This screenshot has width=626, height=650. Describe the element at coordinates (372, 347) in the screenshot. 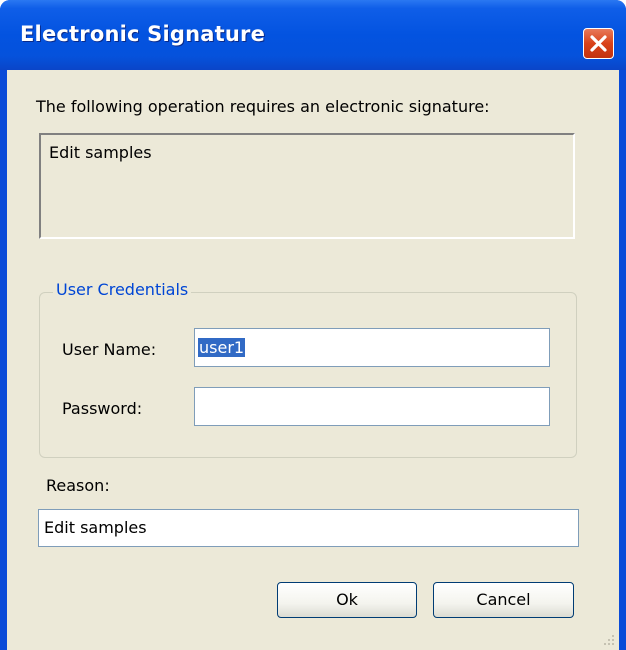

I see `username-input: user1` at that location.